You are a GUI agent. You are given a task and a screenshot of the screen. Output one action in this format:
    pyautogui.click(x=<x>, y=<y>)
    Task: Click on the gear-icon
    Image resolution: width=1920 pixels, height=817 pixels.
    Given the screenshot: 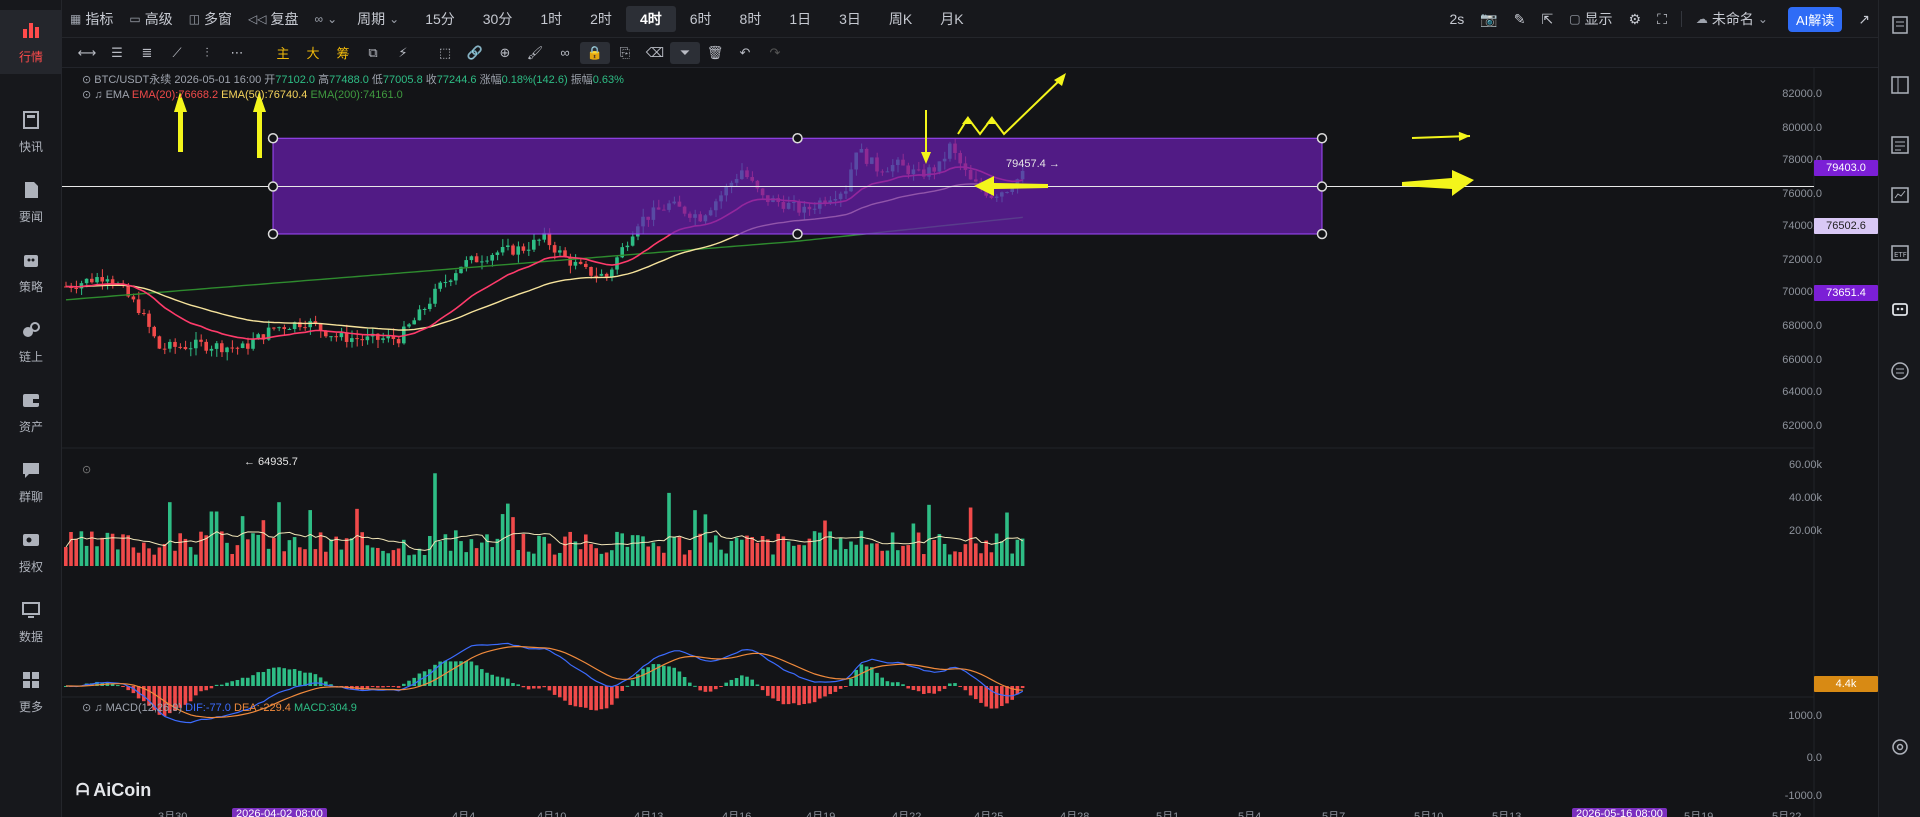 What is the action you would take?
    pyautogui.click(x=1900, y=747)
    